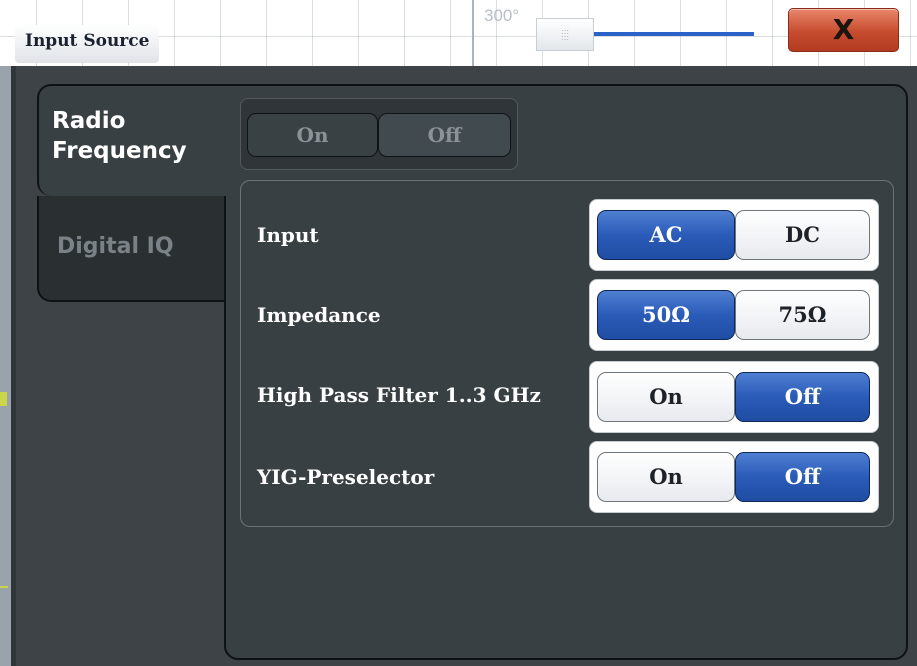 This screenshot has width=917, height=666. Describe the element at coordinates (115, 246) in the screenshot. I see `tab-digital-iq-label: Digital IQ` at that location.